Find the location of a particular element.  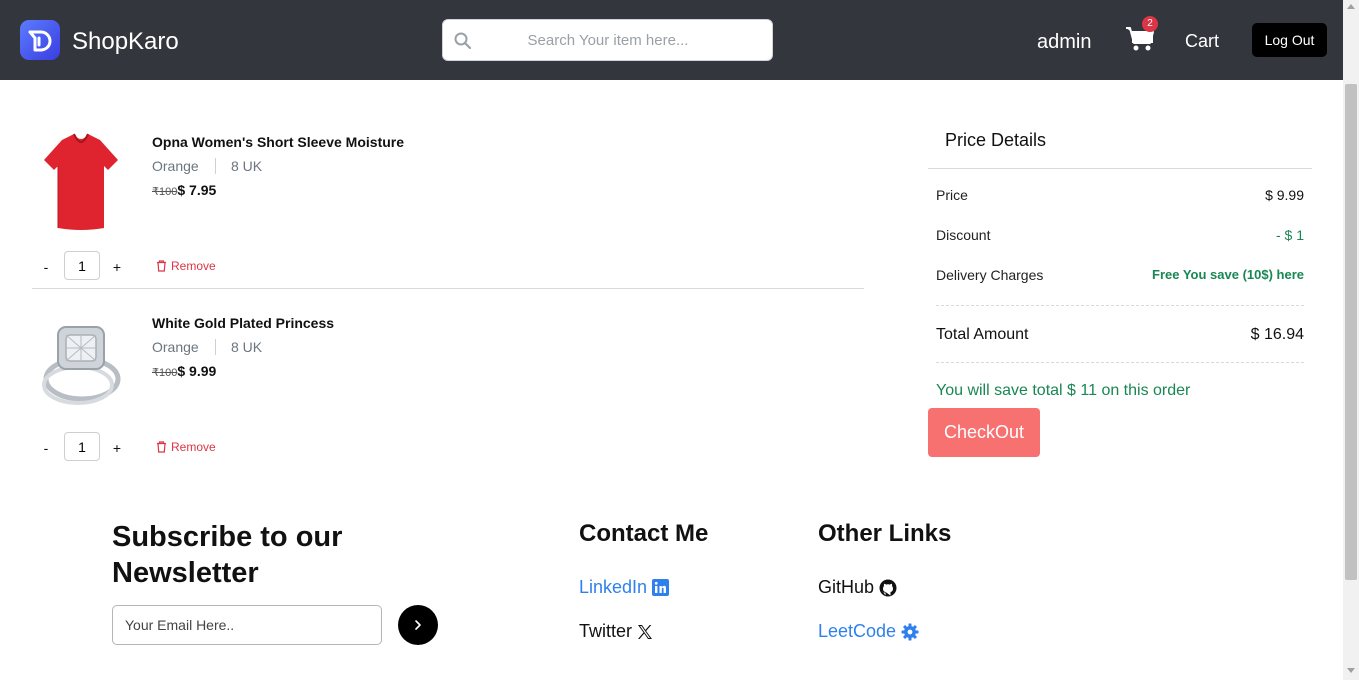

linkedin-link: LinkedIn is located at coordinates (624, 587).